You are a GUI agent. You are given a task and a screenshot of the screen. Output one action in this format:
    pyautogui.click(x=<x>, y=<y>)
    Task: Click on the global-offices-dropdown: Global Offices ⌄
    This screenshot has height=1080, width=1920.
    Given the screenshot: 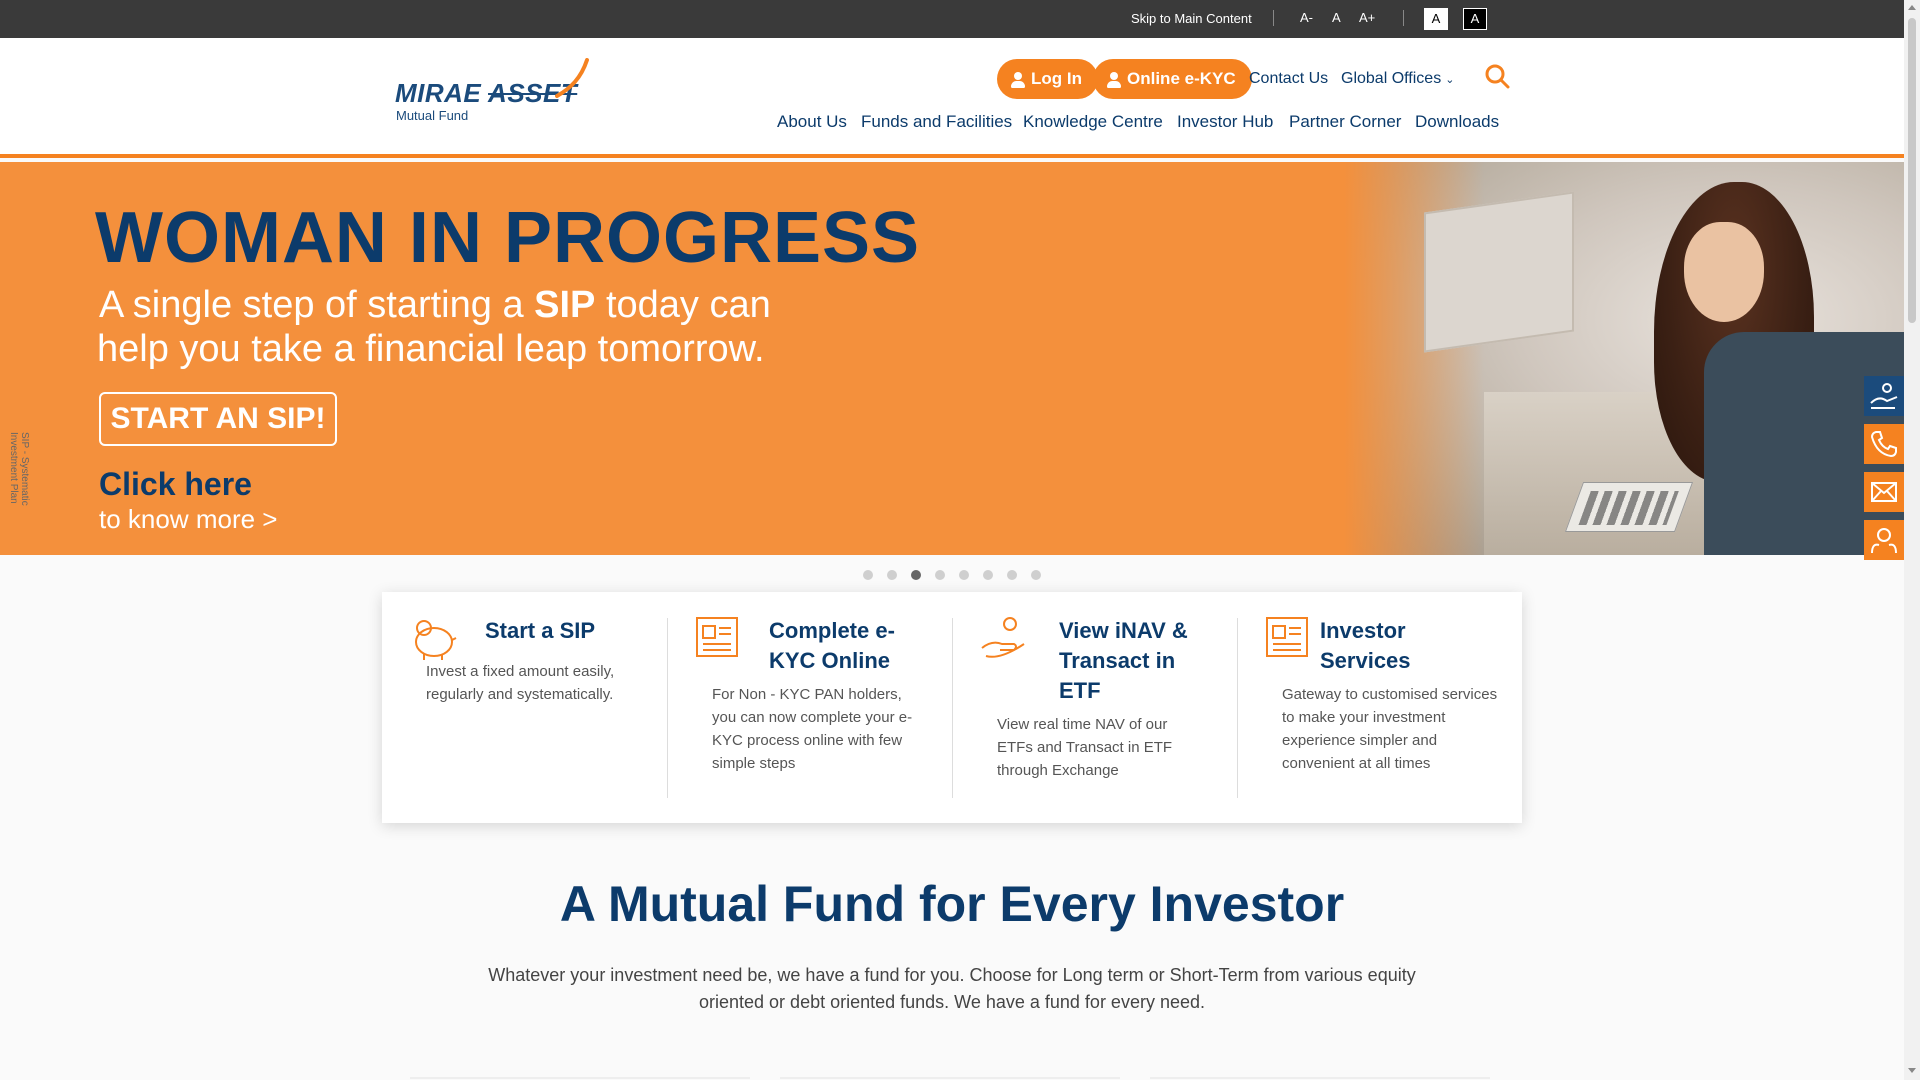 What is the action you would take?
    pyautogui.click(x=1397, y=79)
    